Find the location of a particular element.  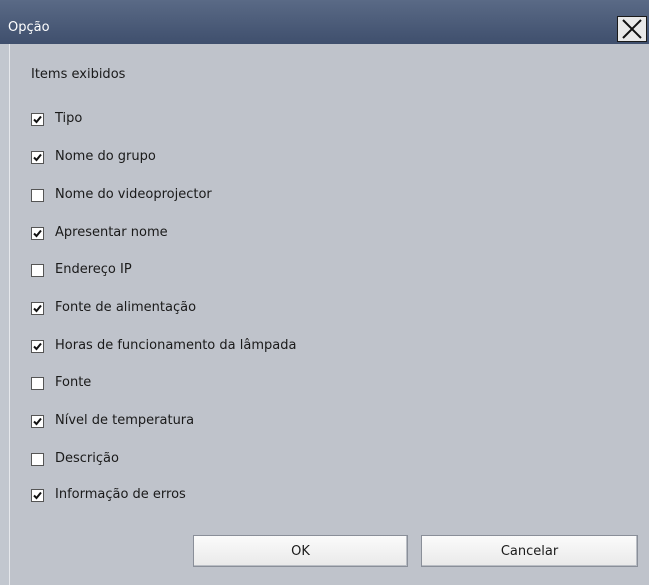

checkbox-row: Descrição is located at coordinates (75, 459).